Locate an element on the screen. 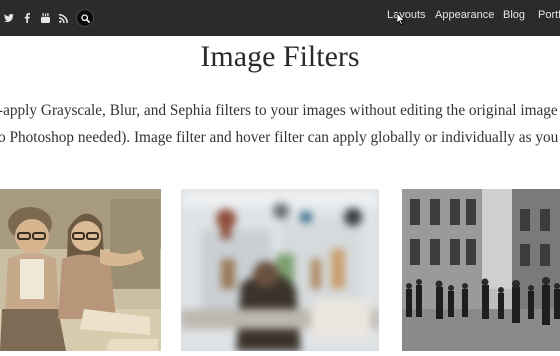 Image resolution: width=560 pixels, height=356 pixels. rss-icon is located at coordinates (63, 18).